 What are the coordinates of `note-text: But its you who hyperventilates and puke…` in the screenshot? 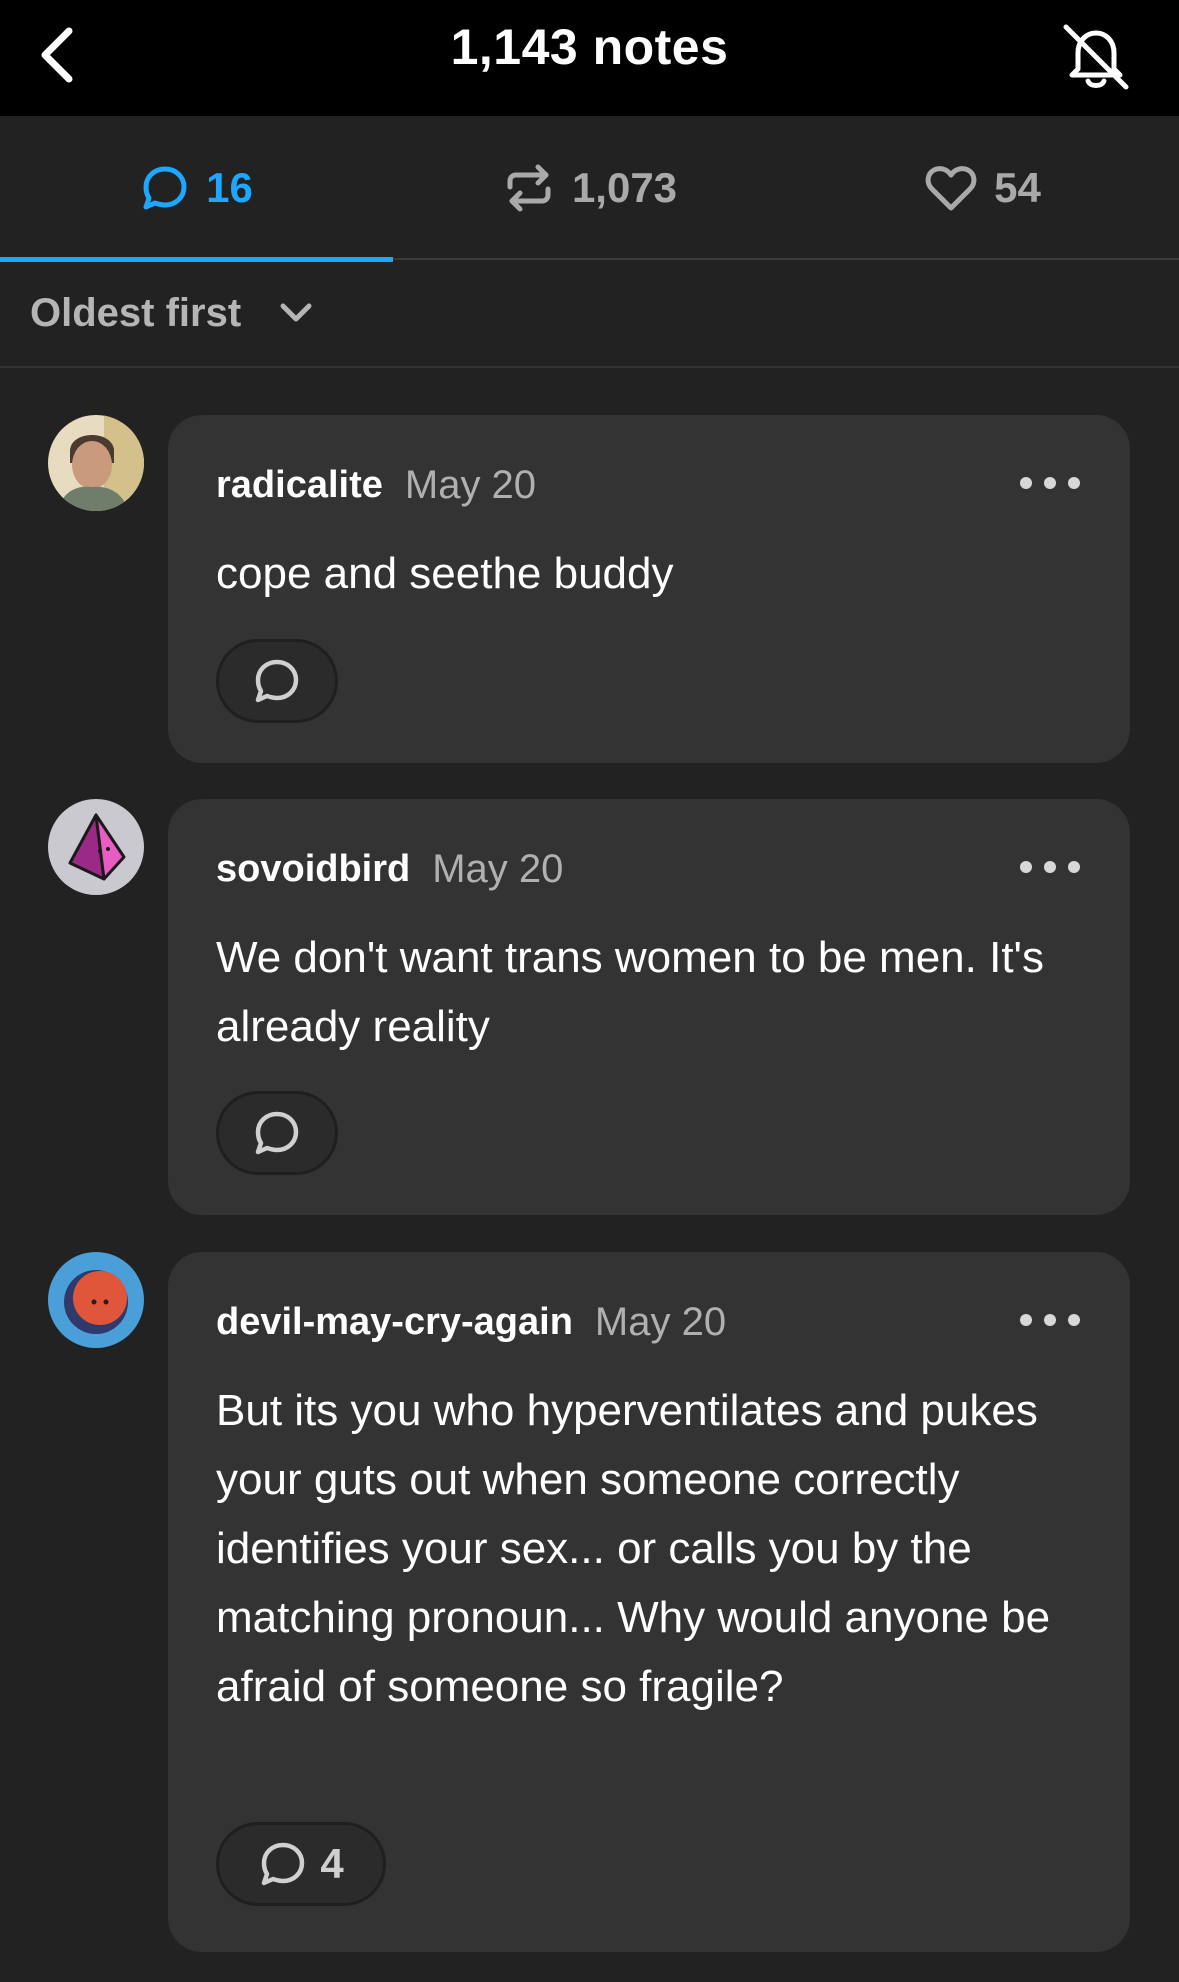 It's located at (633, 1548).